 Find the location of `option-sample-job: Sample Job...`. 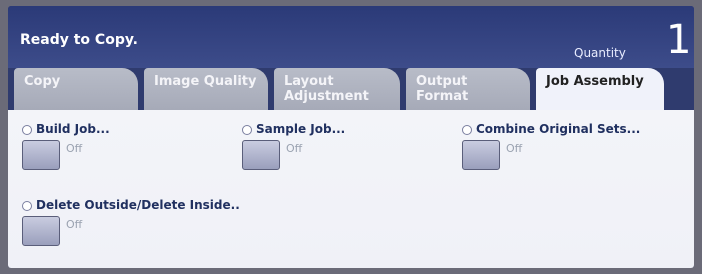

option-sample-job: Sample Job... is located at coordinates (293, 129).